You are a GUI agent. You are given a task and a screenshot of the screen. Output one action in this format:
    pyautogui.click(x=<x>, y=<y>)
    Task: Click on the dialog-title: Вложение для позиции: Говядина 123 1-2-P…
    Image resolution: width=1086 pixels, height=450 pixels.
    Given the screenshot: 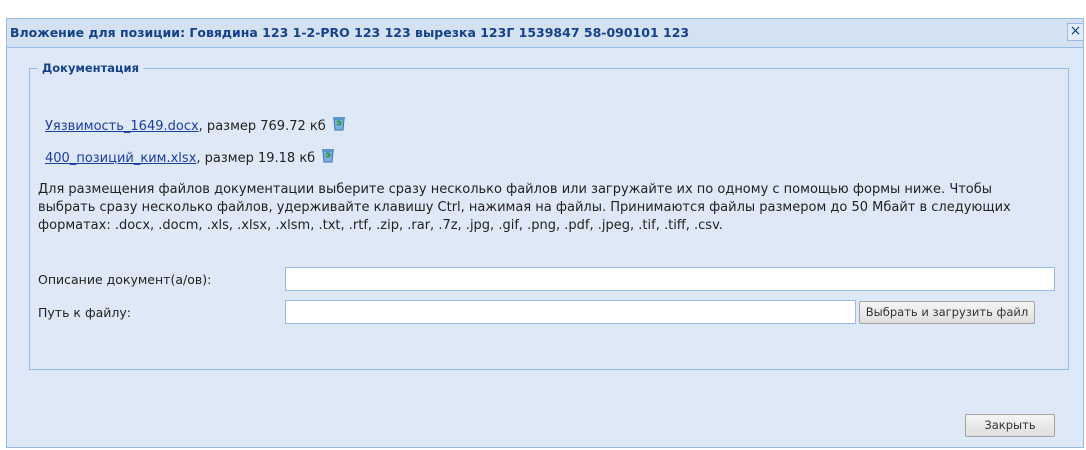 What is the action you would take?
    pyautogui.click(x=350, y=32)
    